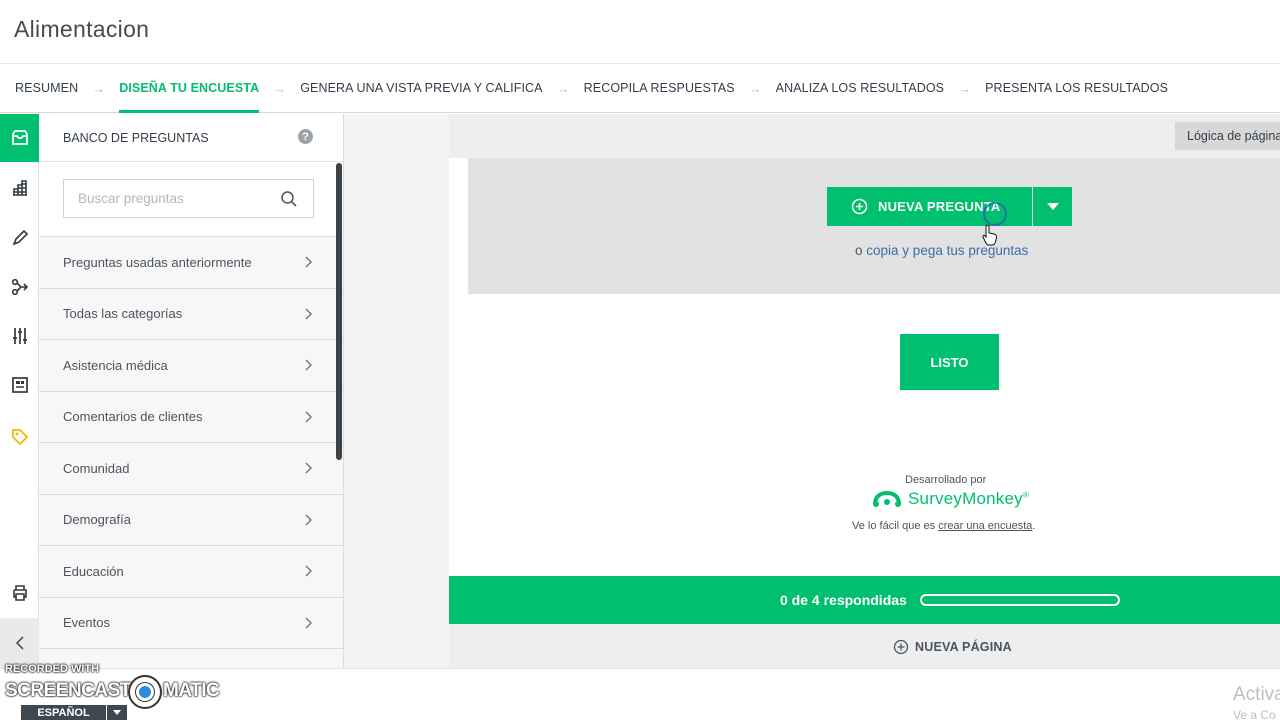 The image size is (1280, 722). I want to click on question-bank-icon, so click(19, 138).